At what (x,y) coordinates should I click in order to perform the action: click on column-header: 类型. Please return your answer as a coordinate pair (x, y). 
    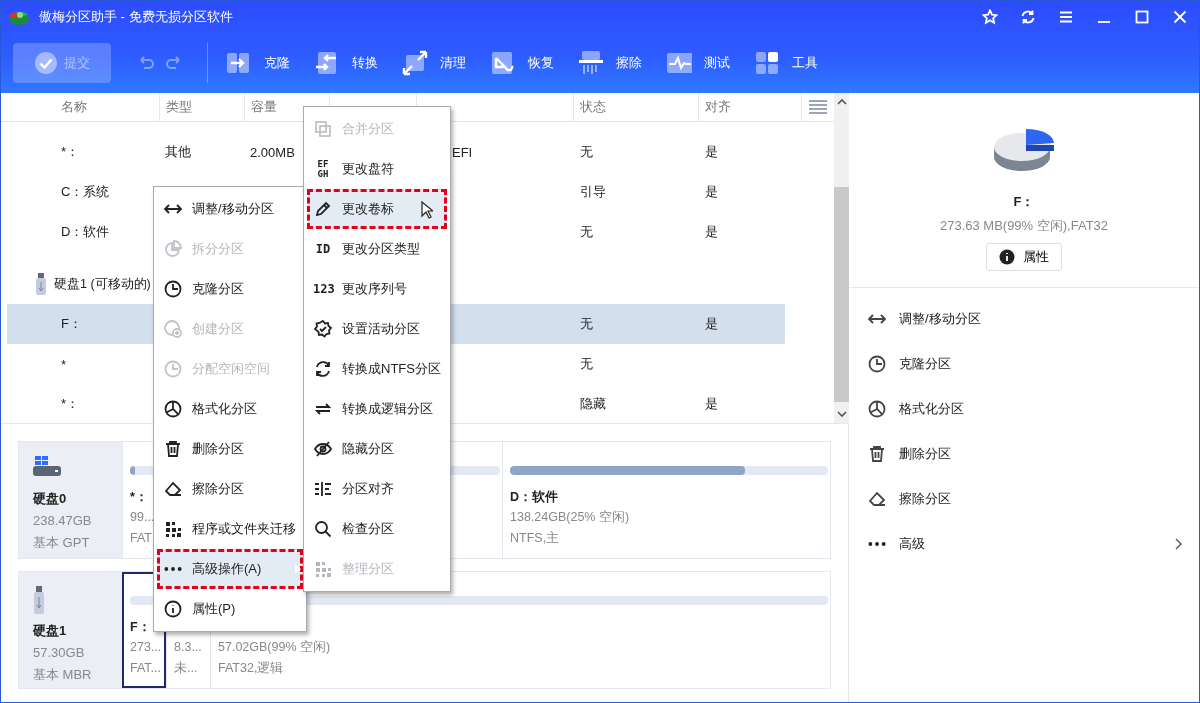
    Looking at the image, I should click on (179, 107).